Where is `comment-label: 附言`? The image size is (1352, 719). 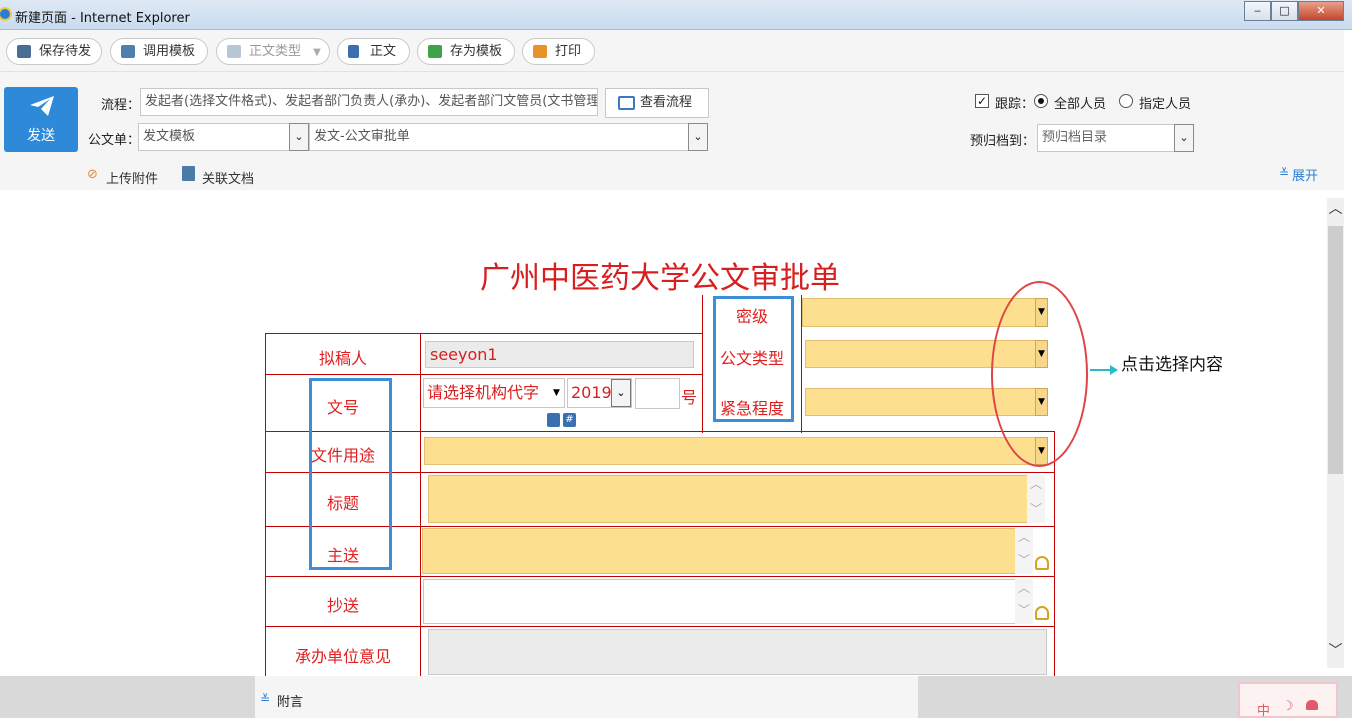 comment-label: 附言 is located at coordinates (290, 702).